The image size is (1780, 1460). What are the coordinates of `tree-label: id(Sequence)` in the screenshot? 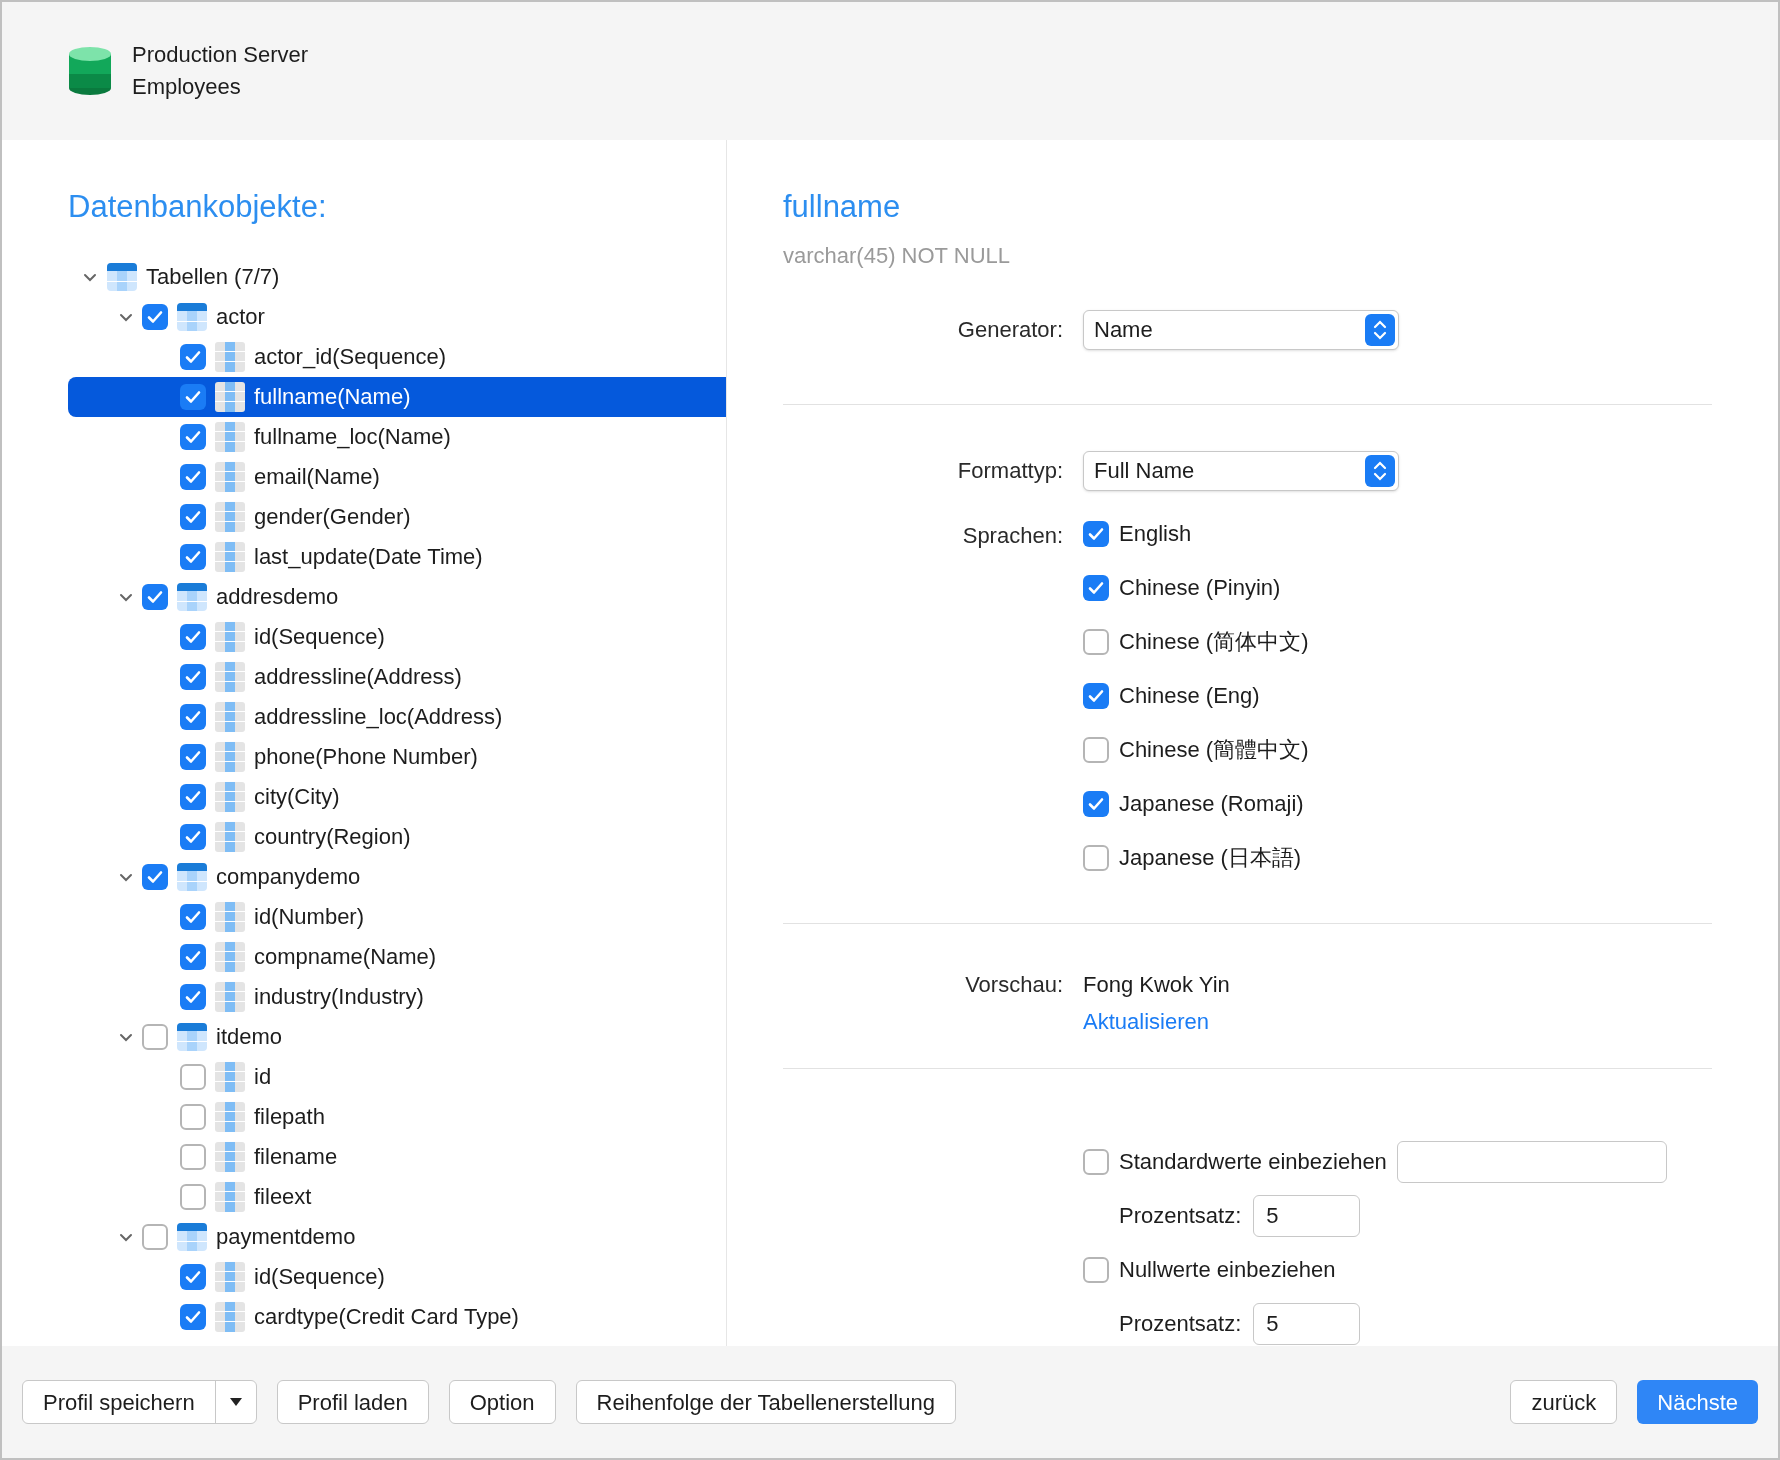 It's located at (319, 637).